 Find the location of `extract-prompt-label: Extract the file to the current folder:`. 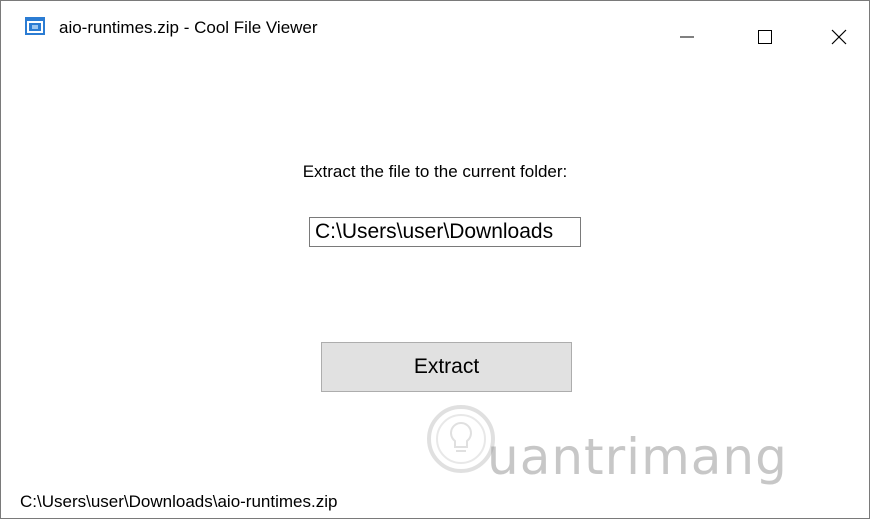

extract-prompt-label: Extract the file to the current folder: is located at coordinates (435, 171).